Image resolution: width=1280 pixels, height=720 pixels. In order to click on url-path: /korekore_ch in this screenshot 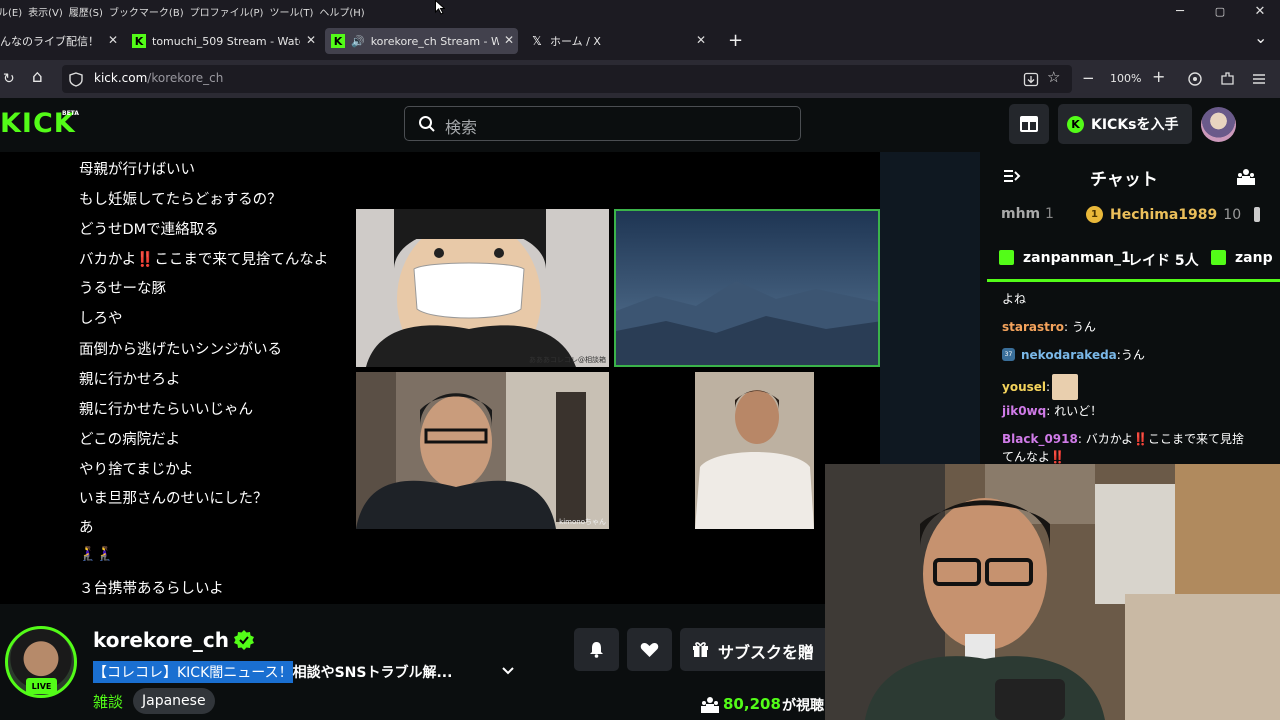, I will do `click(185, 78)`.